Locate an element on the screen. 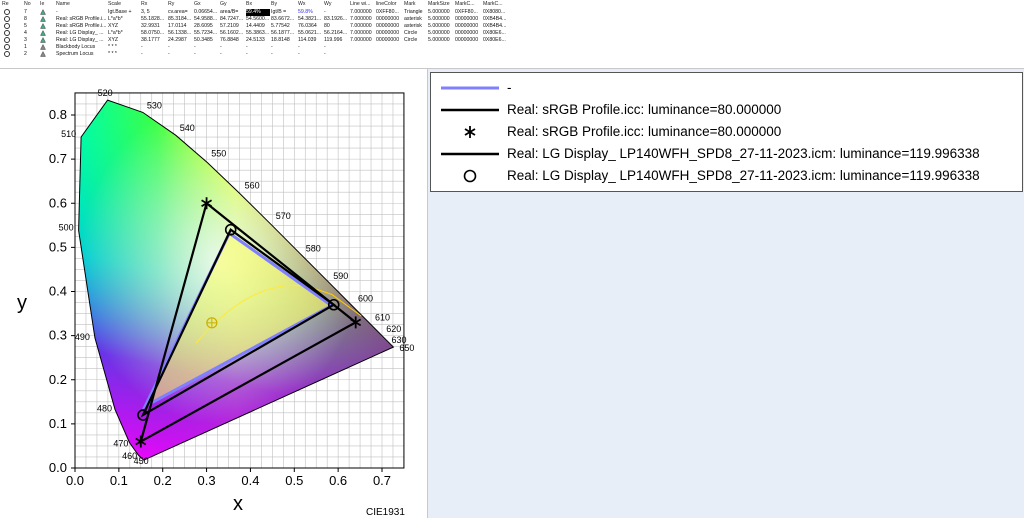 The height and width of the screenshot is (523, 1024). asterisk-icon is located at coordinates (470, 132).